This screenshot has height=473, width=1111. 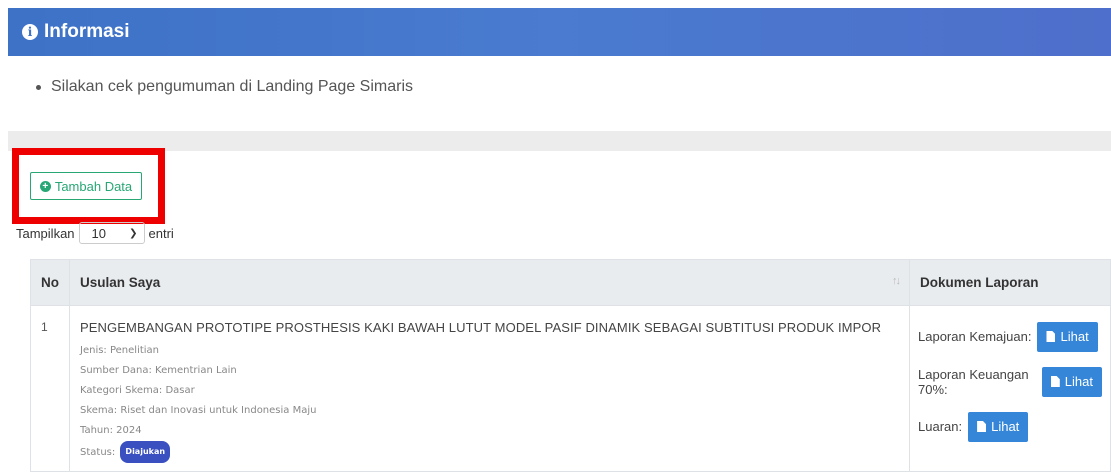 What do you see at coordinates (98, 233) in the screenshot?
I see `length-value: 10` at bounding box center [98, 233].